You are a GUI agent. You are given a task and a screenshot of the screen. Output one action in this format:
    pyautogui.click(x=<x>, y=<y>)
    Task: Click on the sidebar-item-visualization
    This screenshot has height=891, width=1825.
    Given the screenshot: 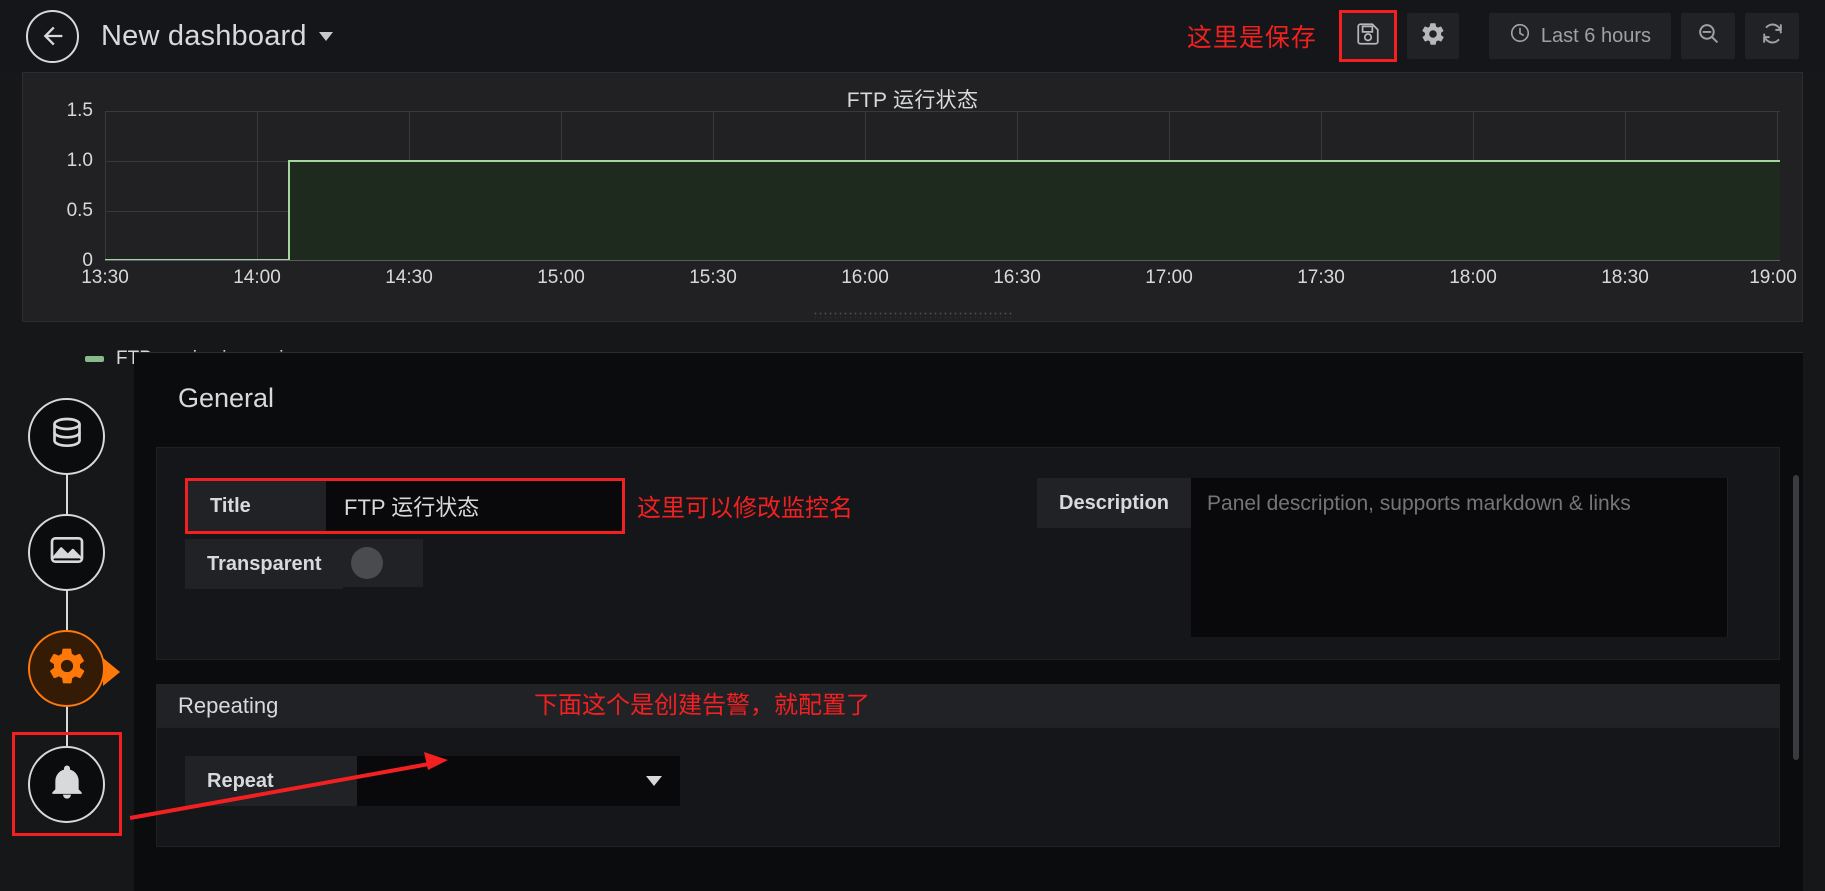 What is the action you would take?
    pyautogui.click(x=66, y=552)
    